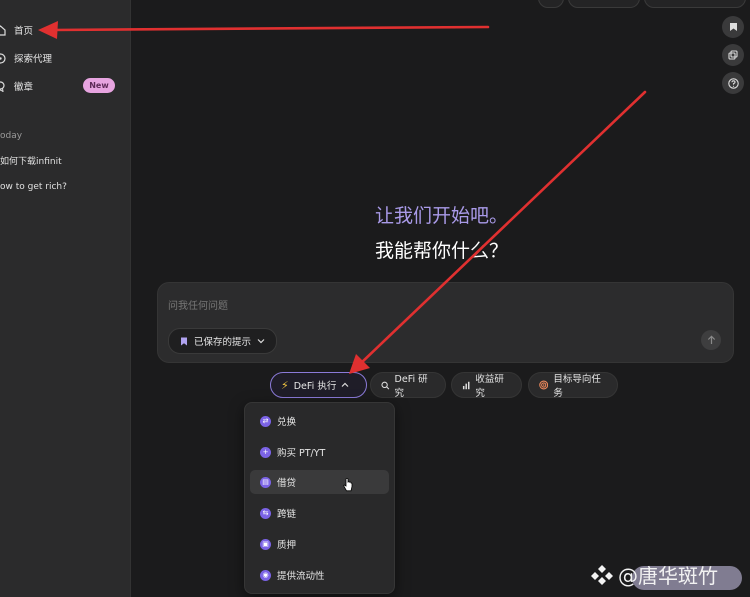  I want to click on watermark: @唐华斑竹, so click(654, 574).